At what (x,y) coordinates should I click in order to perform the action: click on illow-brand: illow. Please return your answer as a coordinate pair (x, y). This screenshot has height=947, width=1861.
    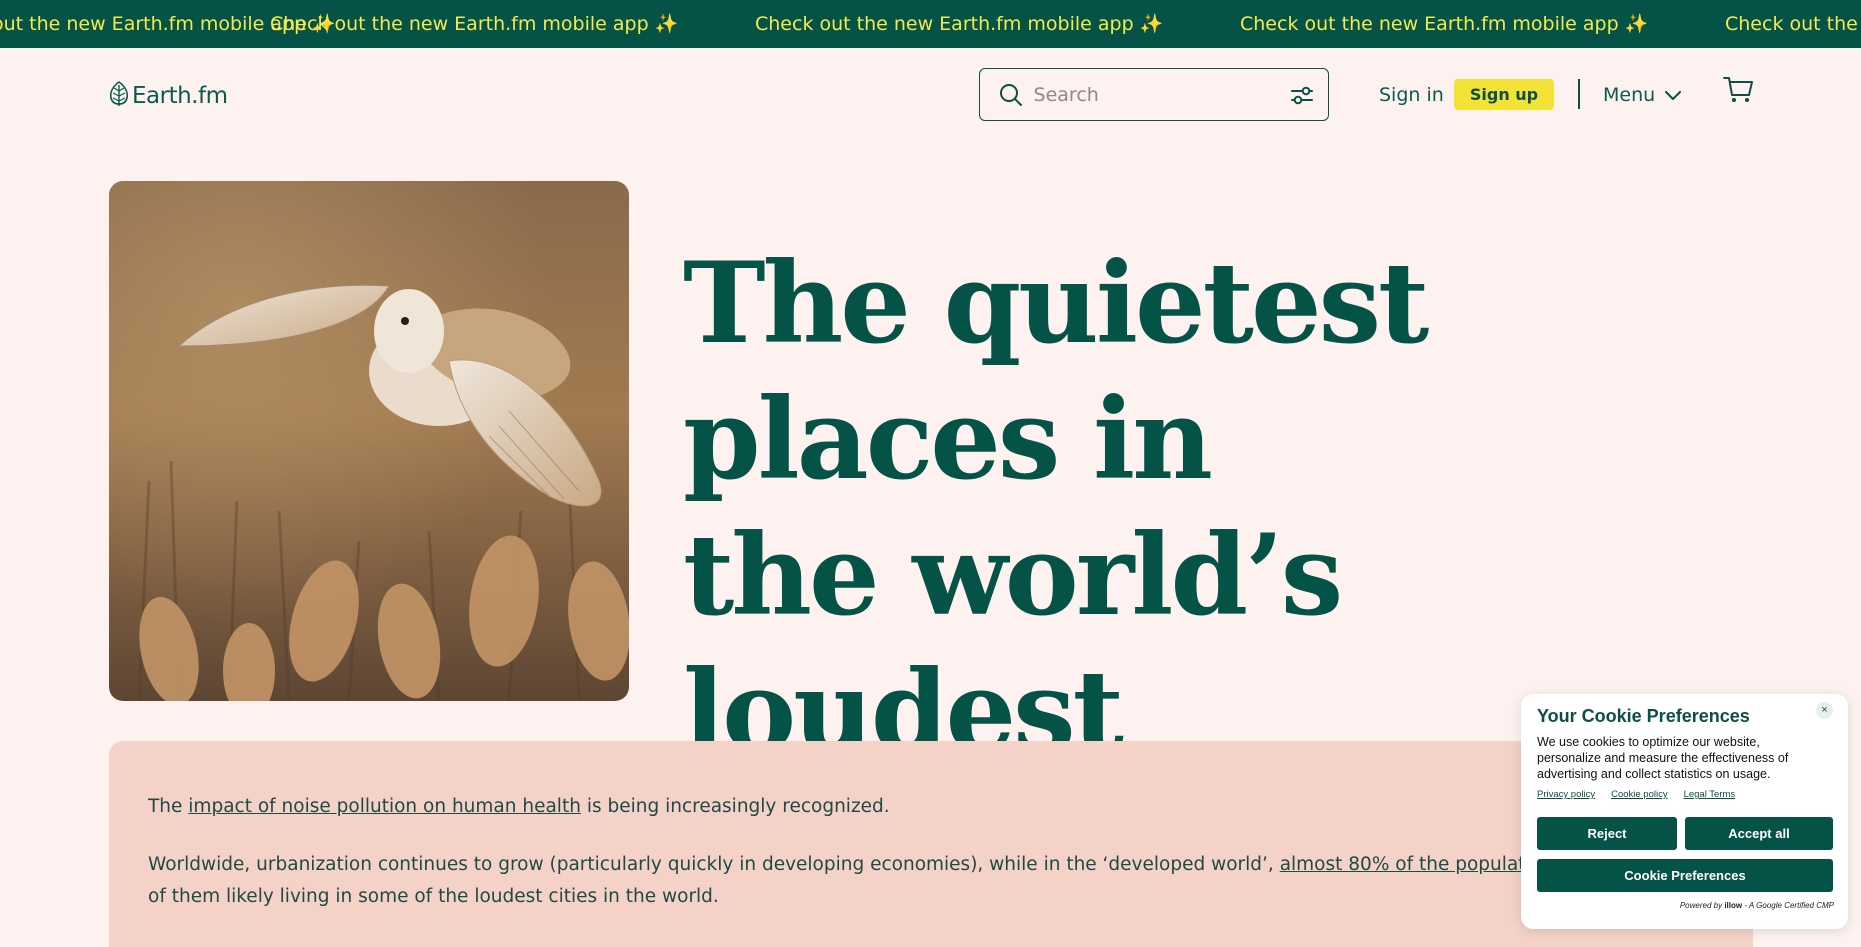
    Looking at the image, I should click on (1733, 905).